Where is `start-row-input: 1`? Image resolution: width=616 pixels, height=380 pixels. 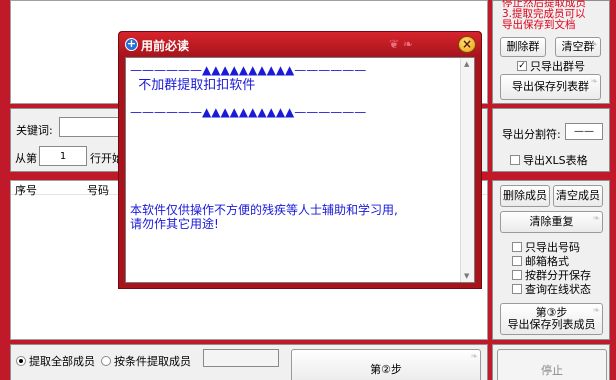
start-row-input: 1 is located at coordinates (63, 156).